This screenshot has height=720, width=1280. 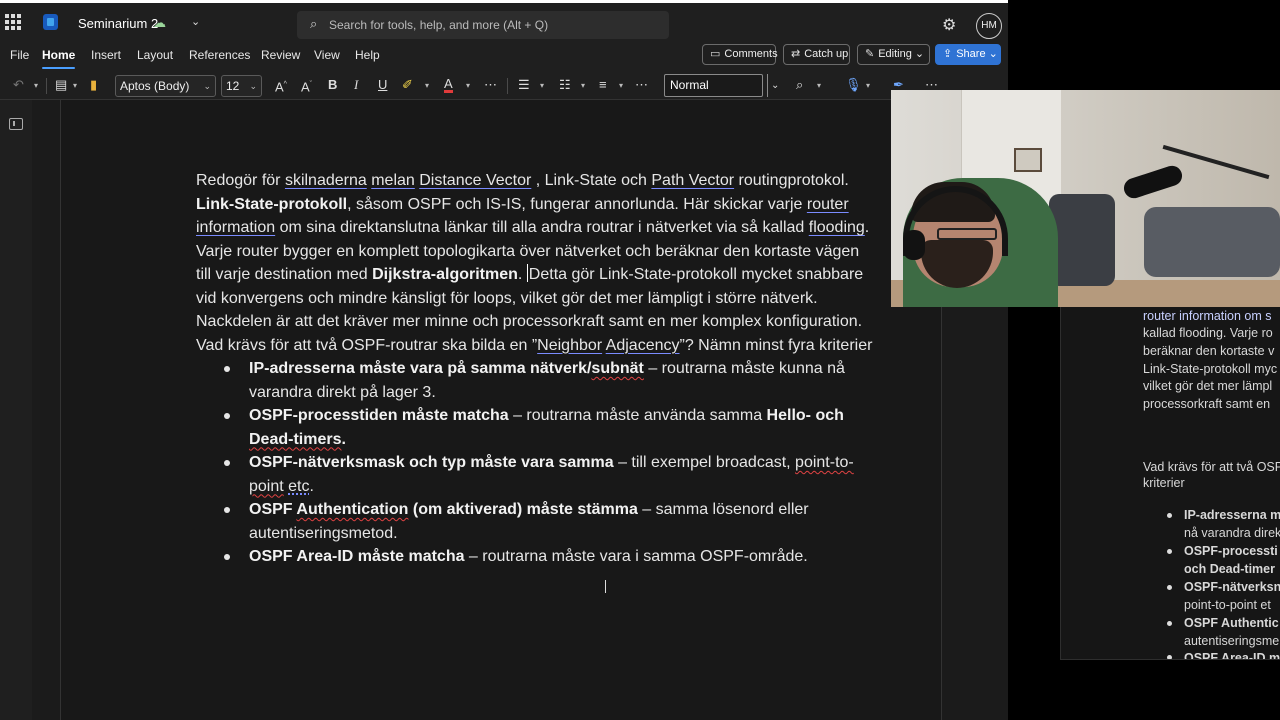 What do you see at coordinates (327, 55) in the screenshot?
I see `tab-view: View` at bounding box center [327, 55].